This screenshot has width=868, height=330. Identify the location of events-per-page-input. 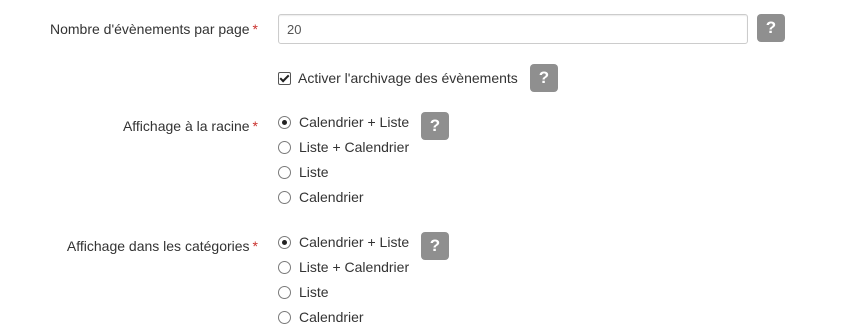
(513, 29).